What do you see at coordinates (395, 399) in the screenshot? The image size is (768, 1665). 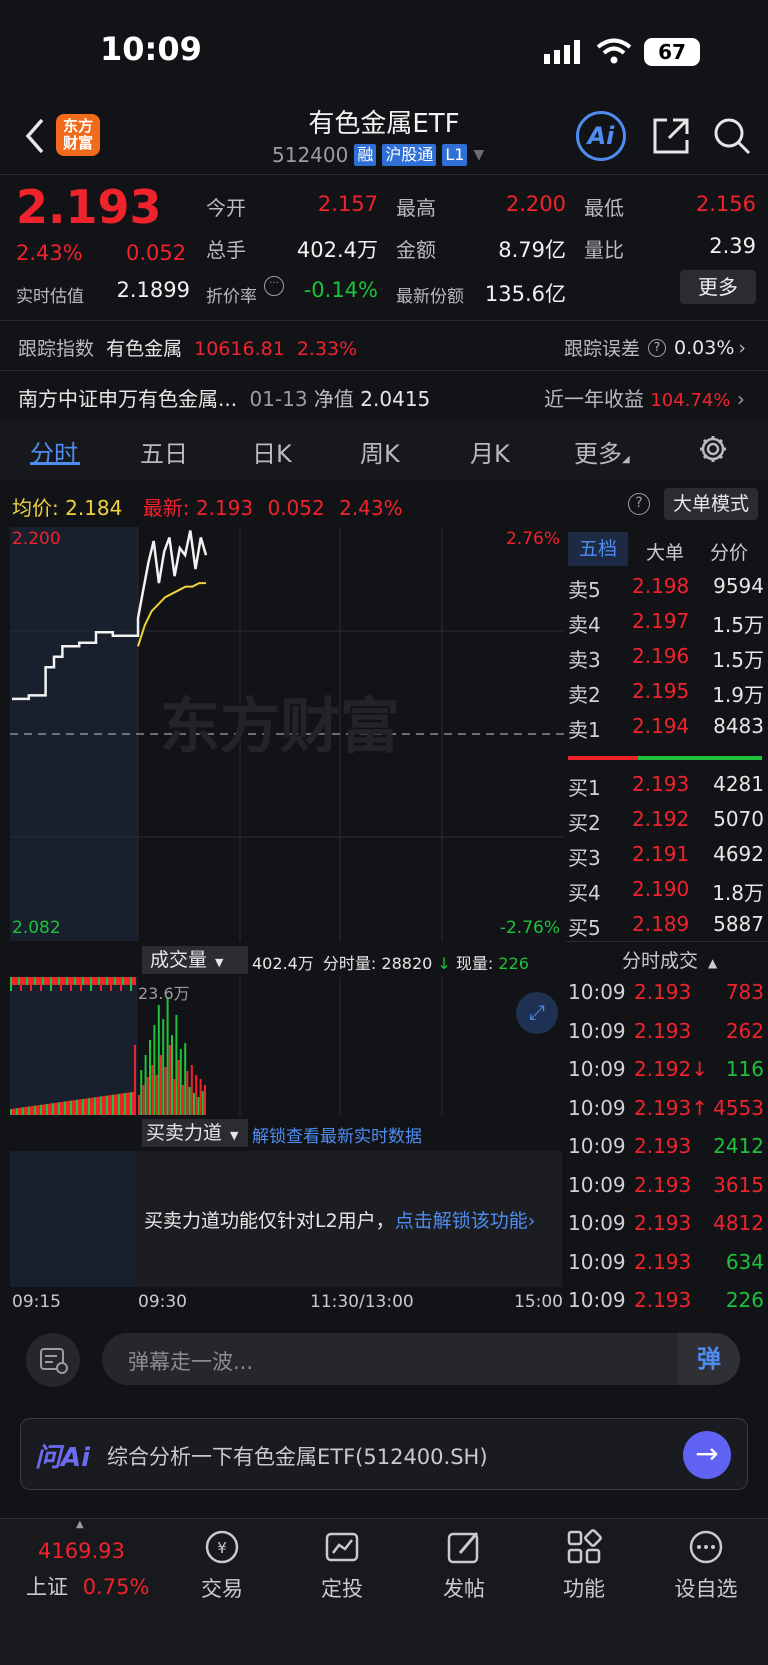 I see `fund-nav: 2.0415` at bounding box center [395, 399].